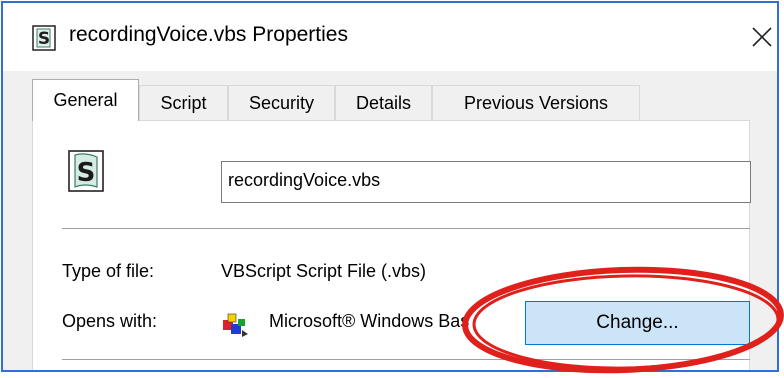 The width and height of the screenshot is (784, 378). I want to click on close-icon, so click(762, 37).